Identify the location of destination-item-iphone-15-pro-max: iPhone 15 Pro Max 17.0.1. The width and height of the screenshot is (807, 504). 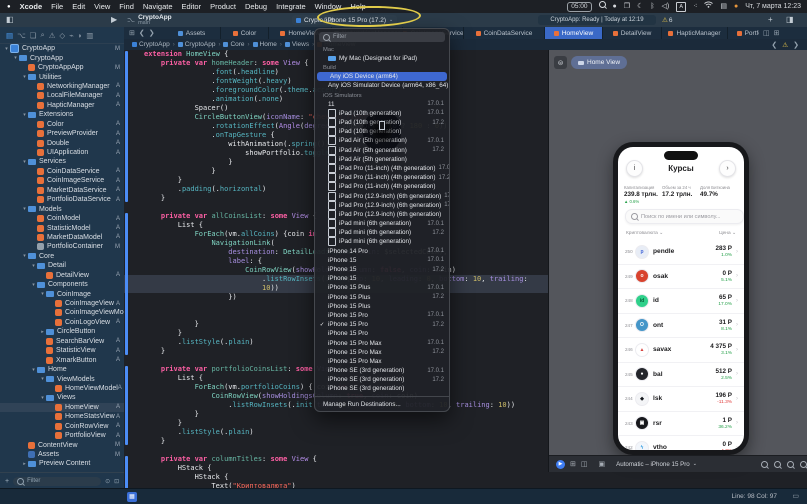
(382, 234).